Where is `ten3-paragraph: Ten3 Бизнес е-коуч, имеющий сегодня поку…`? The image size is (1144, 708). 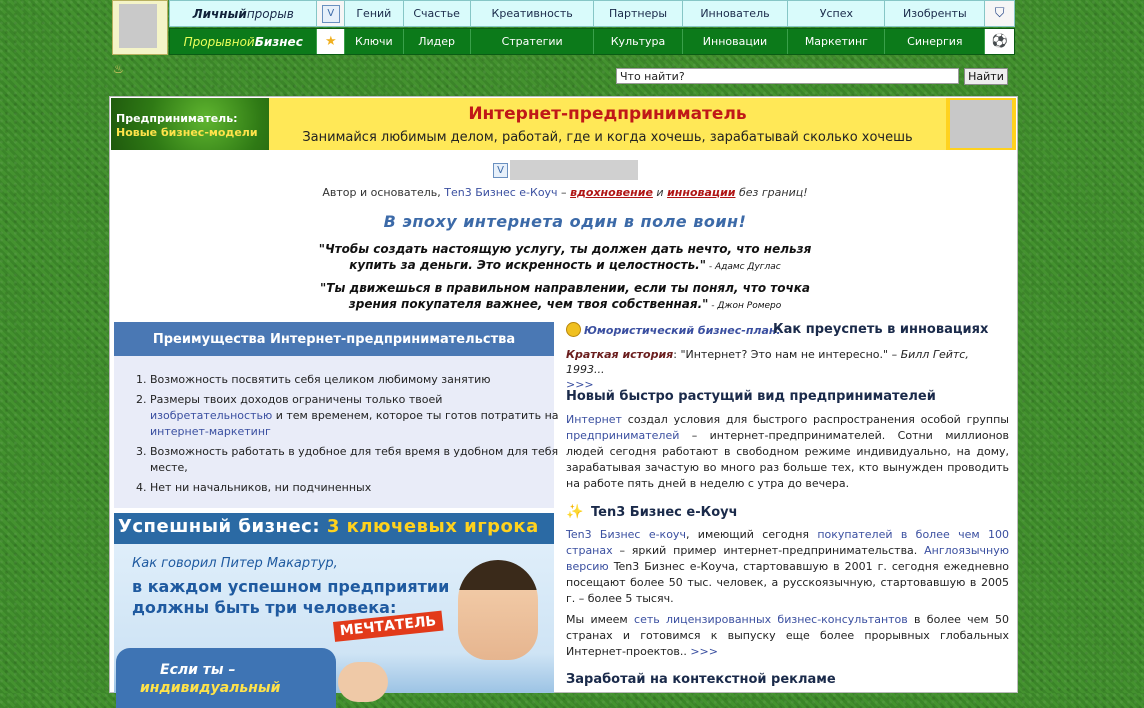 ten3-paragraph: Ten3 Бизнес е-коуч, имеющий сегодня поку… is located at coordinates (787, 566).